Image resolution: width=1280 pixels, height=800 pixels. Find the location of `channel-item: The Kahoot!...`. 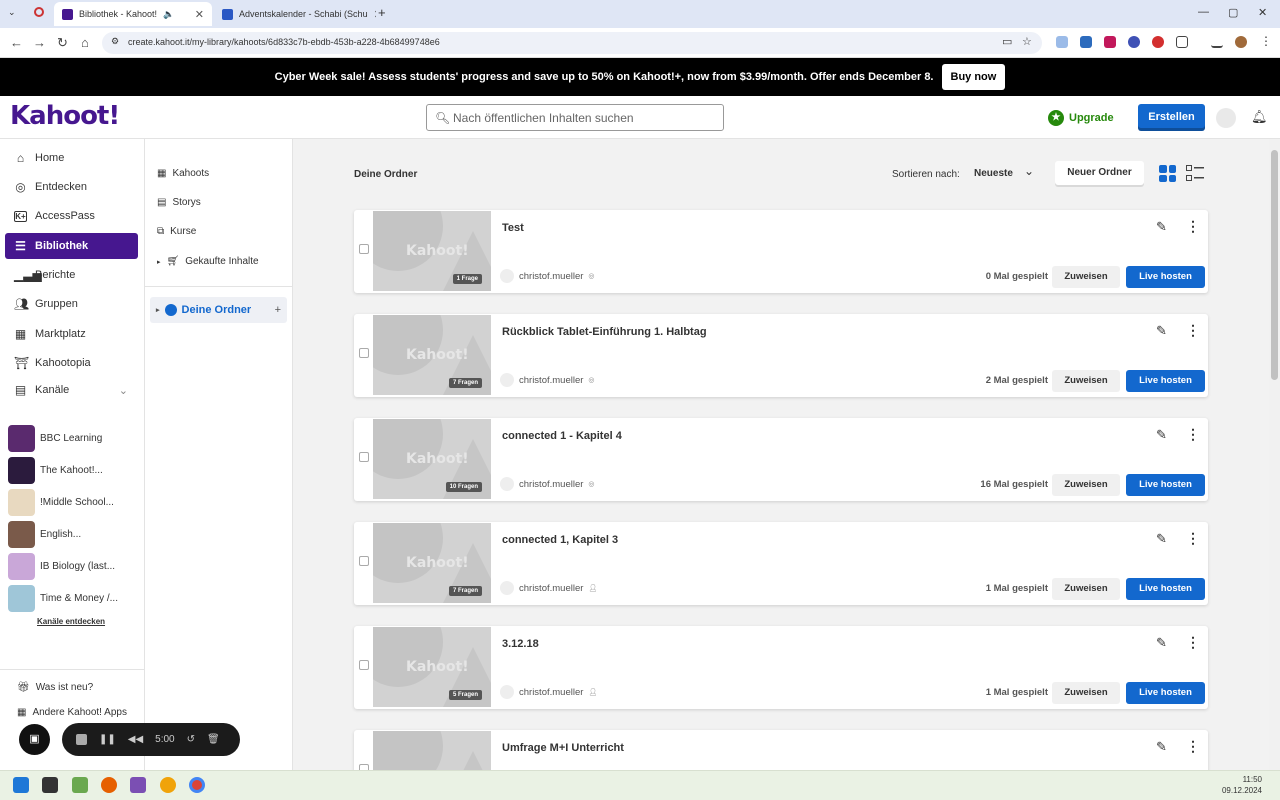

channel-item: The Kahoot!... is located at coordinates (73, 470).